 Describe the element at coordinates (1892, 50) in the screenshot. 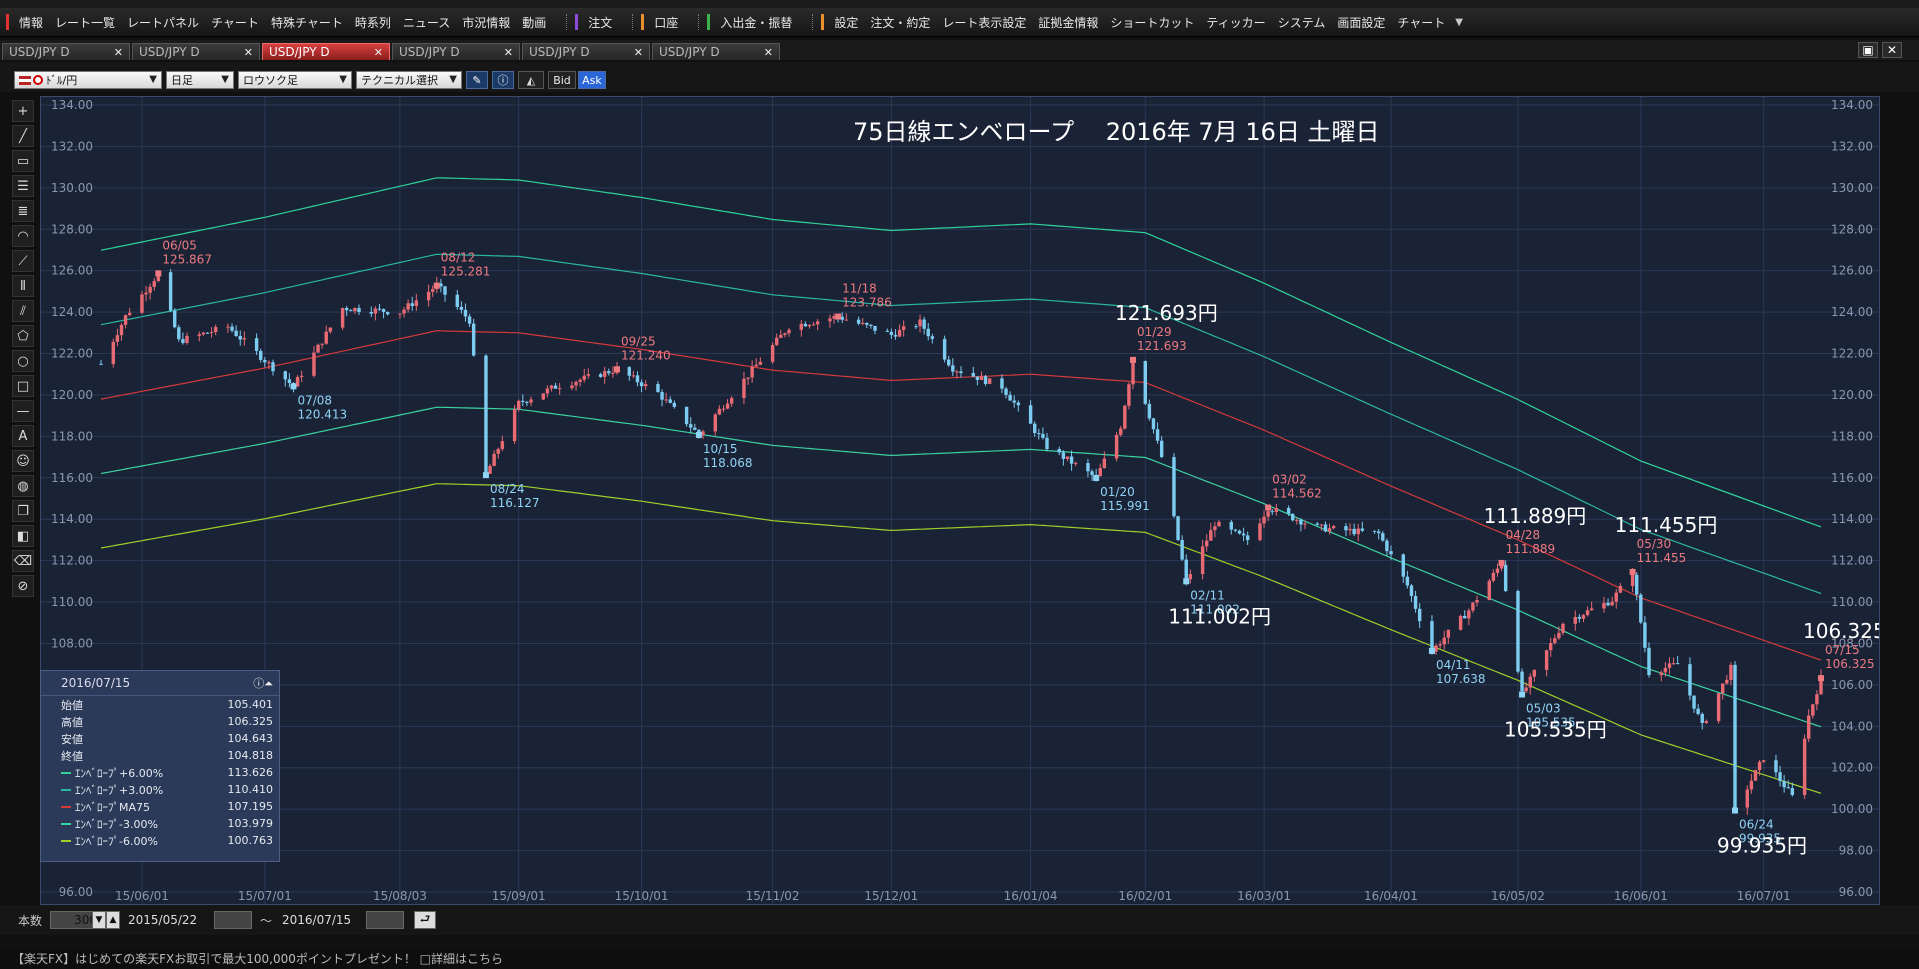

I see `close-icon: ✕` at that location.